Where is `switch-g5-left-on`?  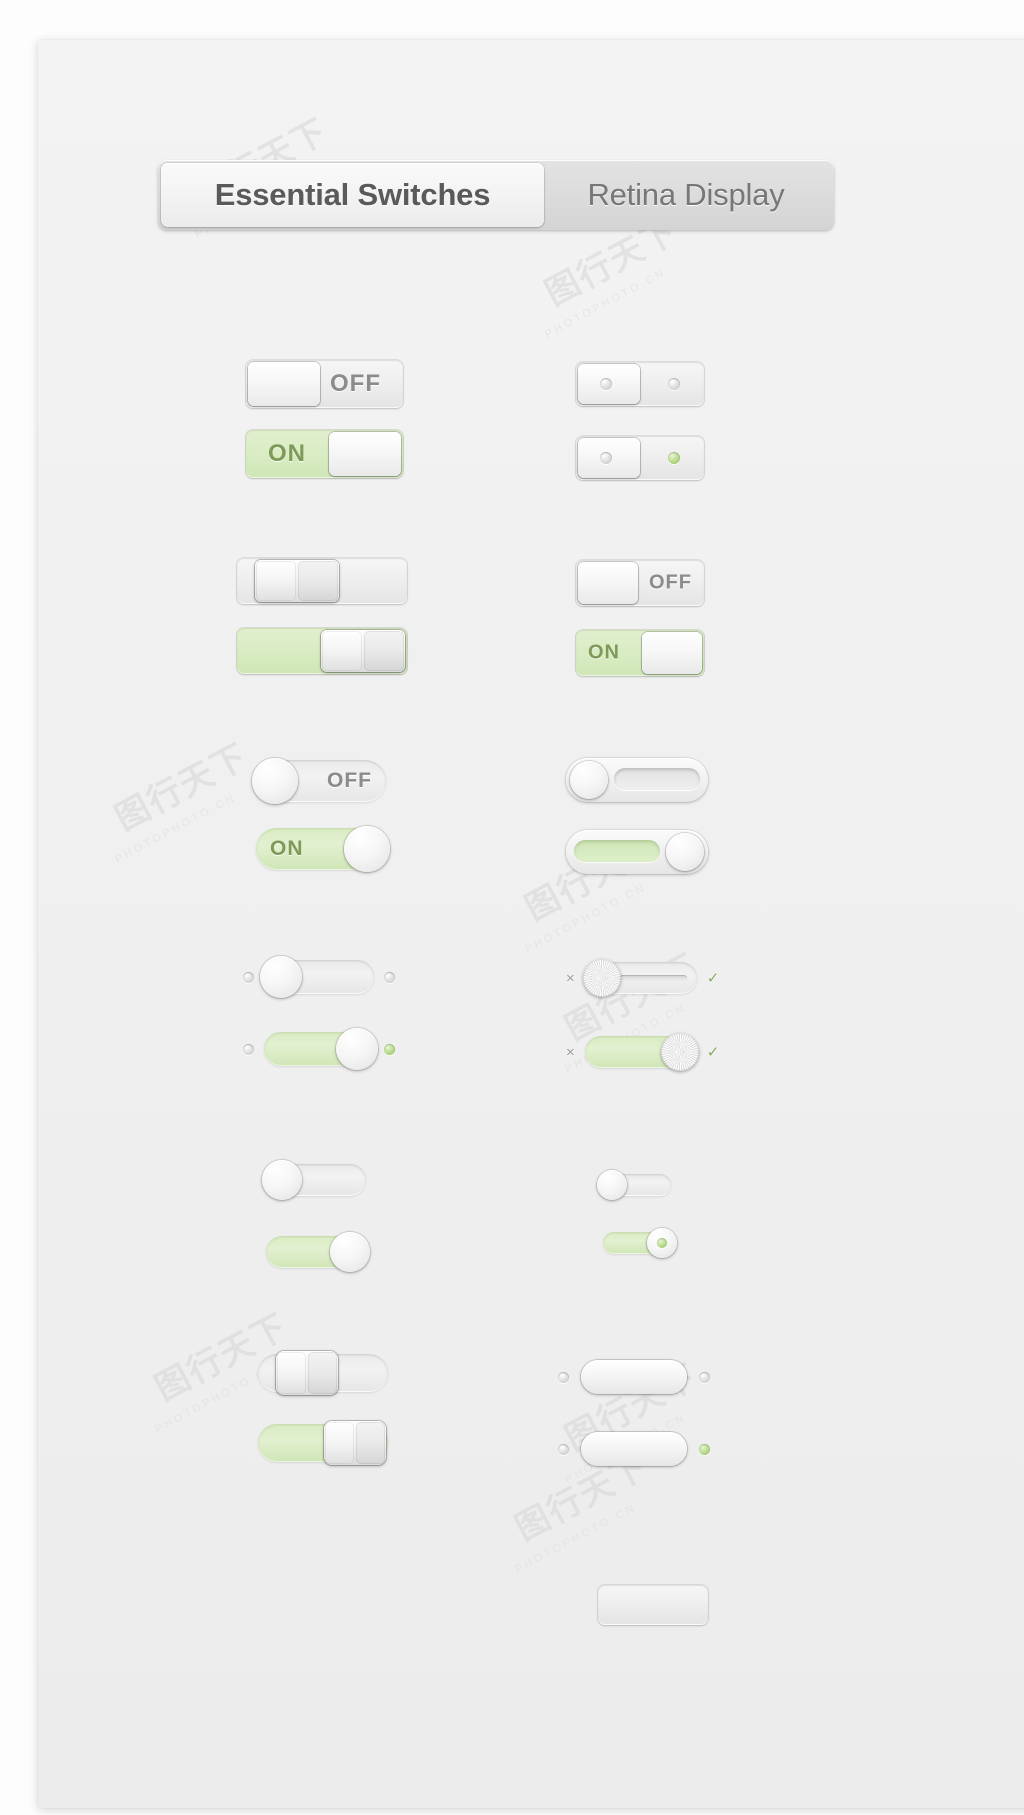
switch-g5-left-on is located at coordinates (318, 1252).